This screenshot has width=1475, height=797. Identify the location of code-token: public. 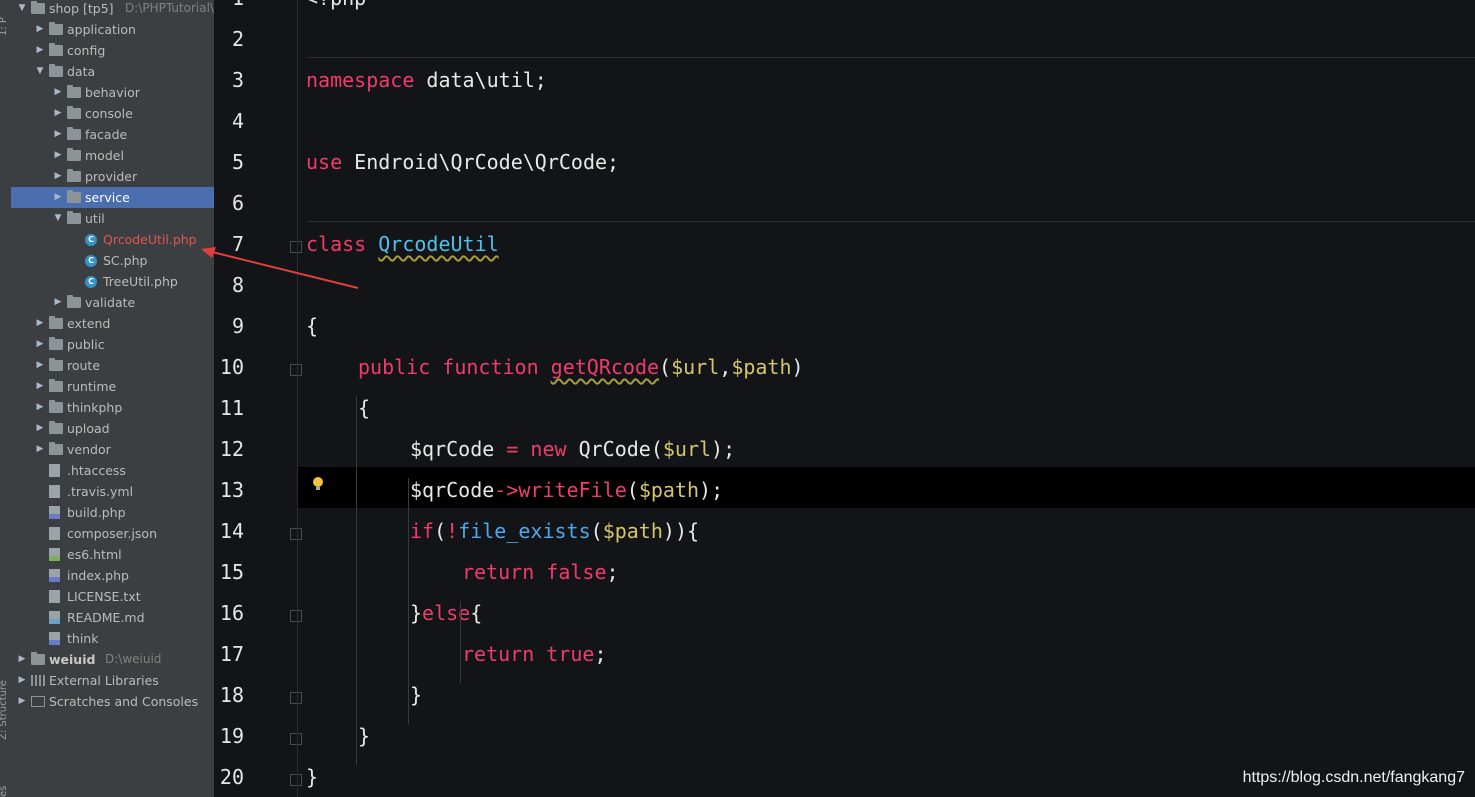
(394, 367).